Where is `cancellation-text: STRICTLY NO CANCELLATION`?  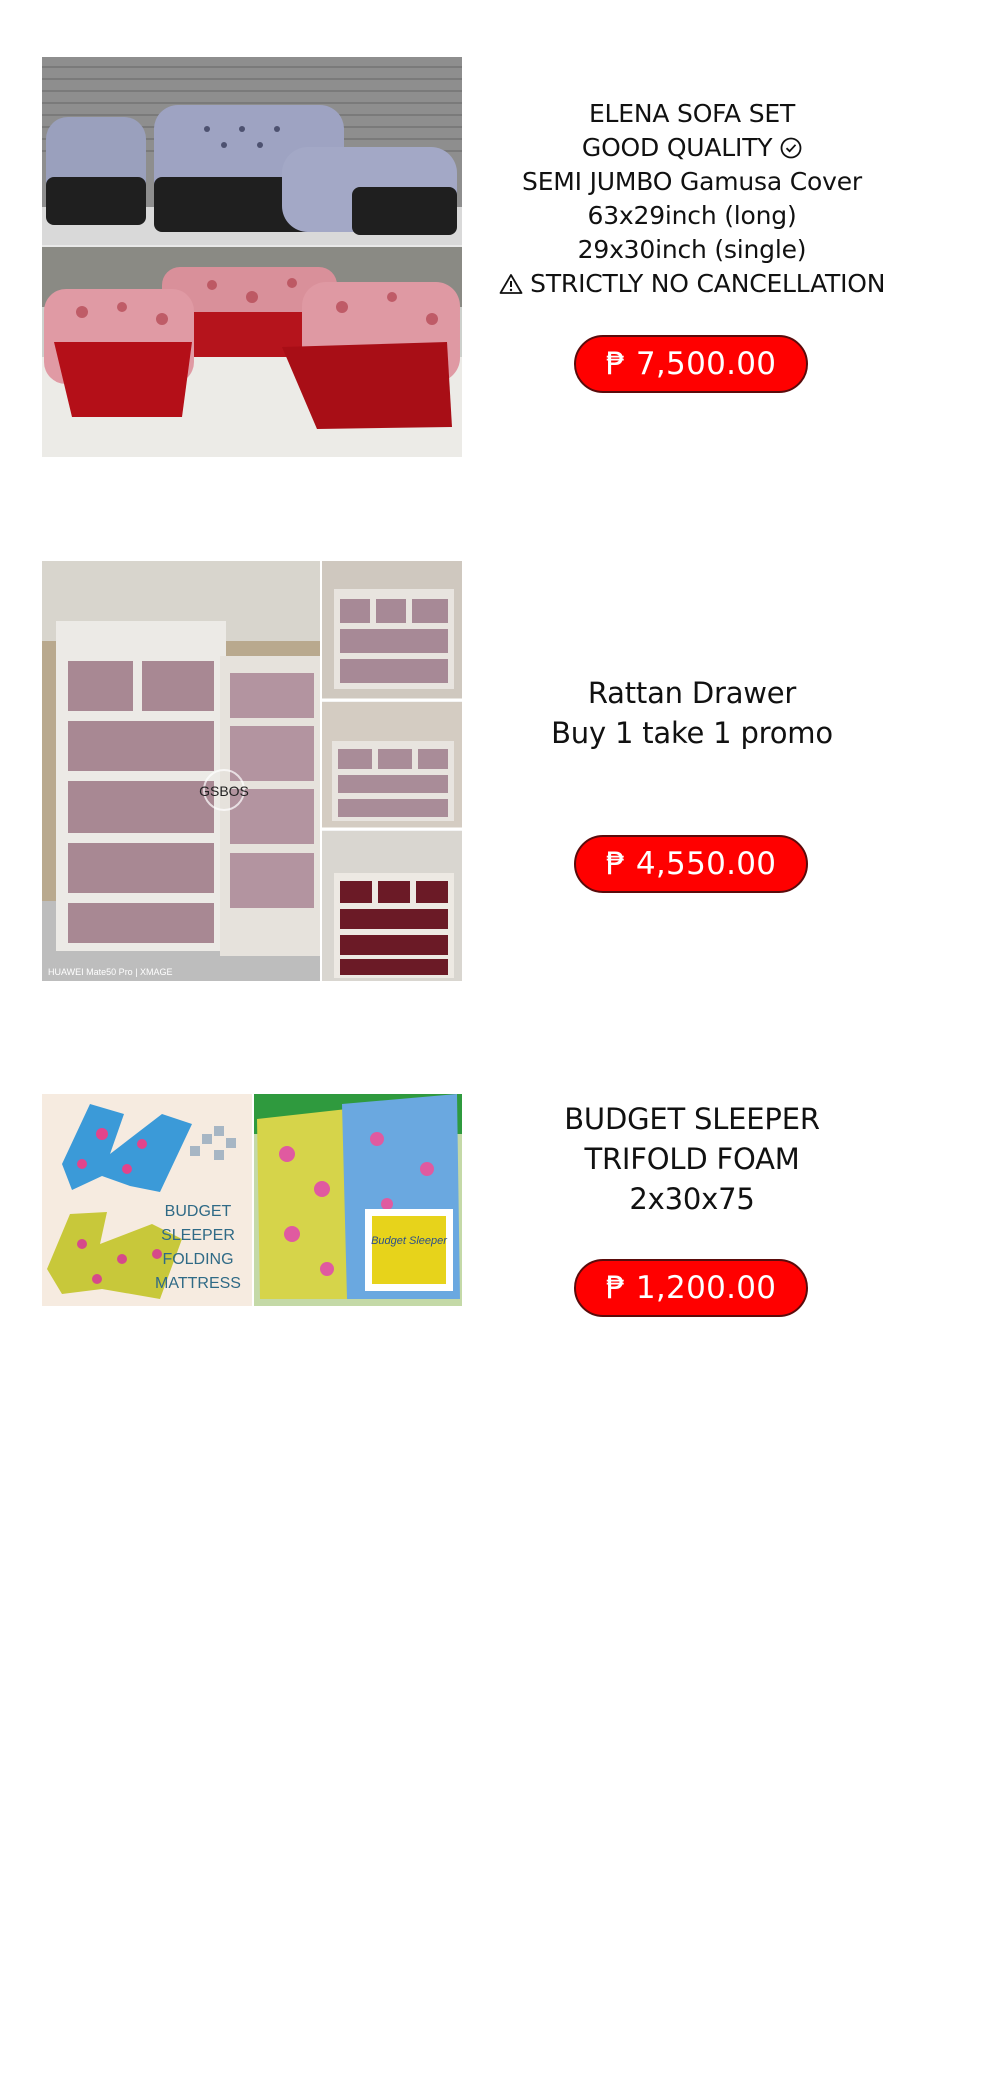 cancellation-text: STRICTLY NO CANCELLATION is located at coordinates (708, 283).